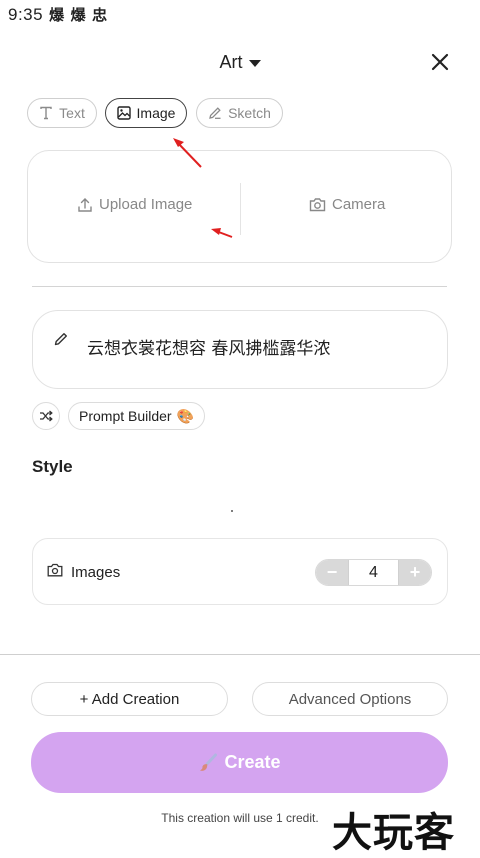 The width and height of the screenshot is (480, 858). What do you see at coordinates (415, 572) in the screenshot?
I see `increment-button: +` at bounding box center [415, 572].